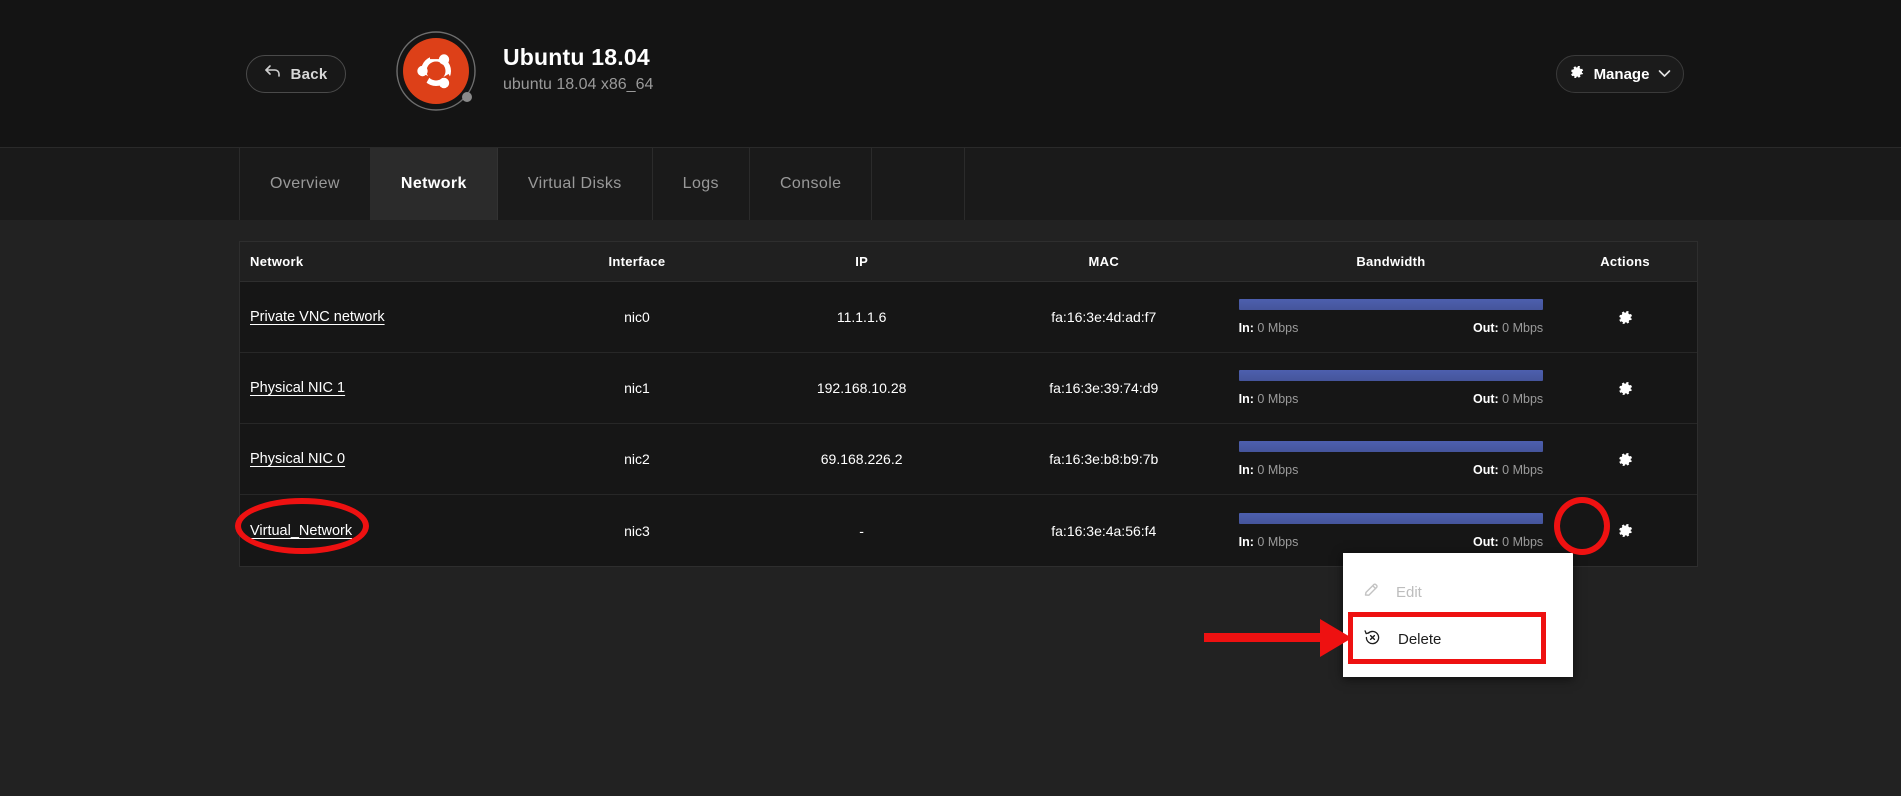 The height and width of the screenshot is (796, 1901). I want to click on ip-value: 69.168.226.2, so click(861, 459).